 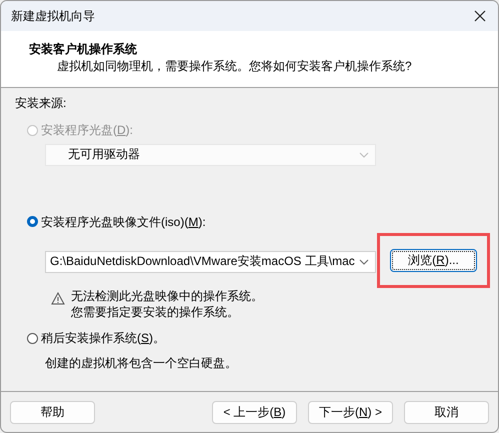 I want to click on dropdown-field: G:\BaiduNetdiskDownload\VMware安装macOS 工具\mac, so click(x=210, y=261).